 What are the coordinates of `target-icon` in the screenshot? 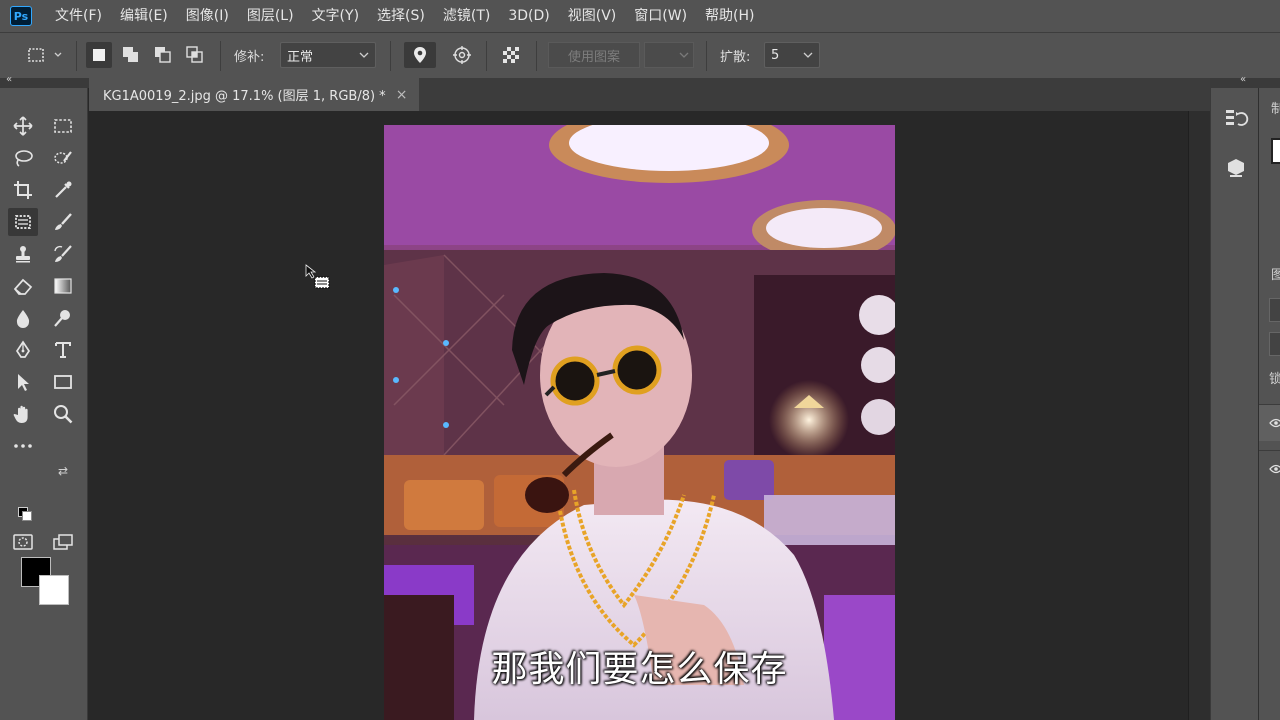 It's located at (462, 55).